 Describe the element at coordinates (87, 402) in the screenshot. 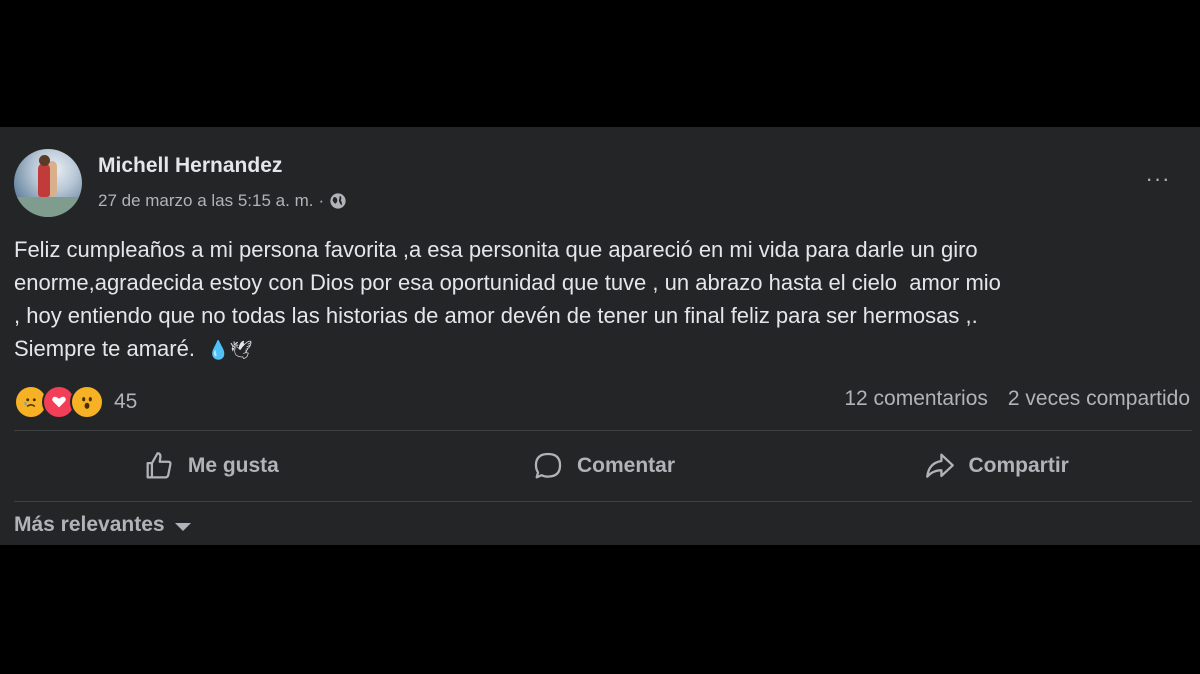

I see `wow-face-icon` at that location.